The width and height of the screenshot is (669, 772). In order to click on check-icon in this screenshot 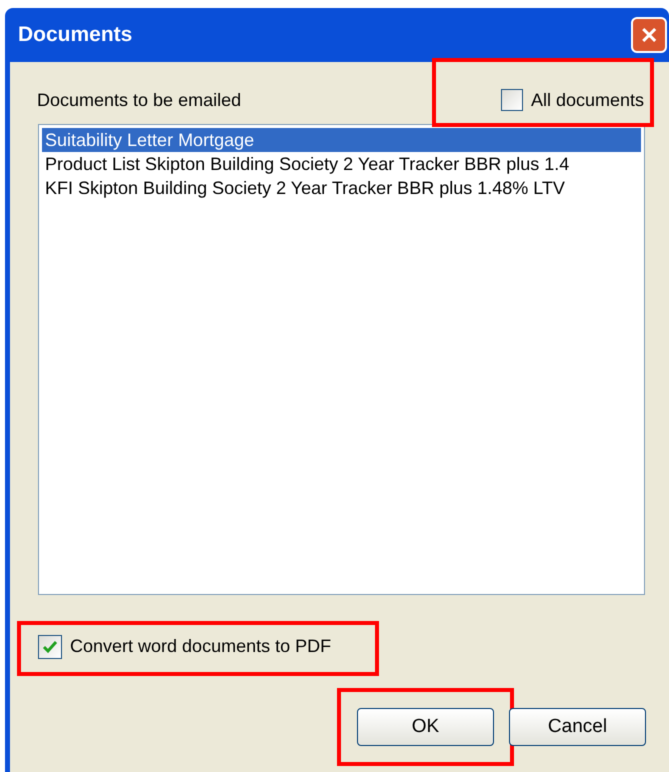, I will do `click(50, 647)`.